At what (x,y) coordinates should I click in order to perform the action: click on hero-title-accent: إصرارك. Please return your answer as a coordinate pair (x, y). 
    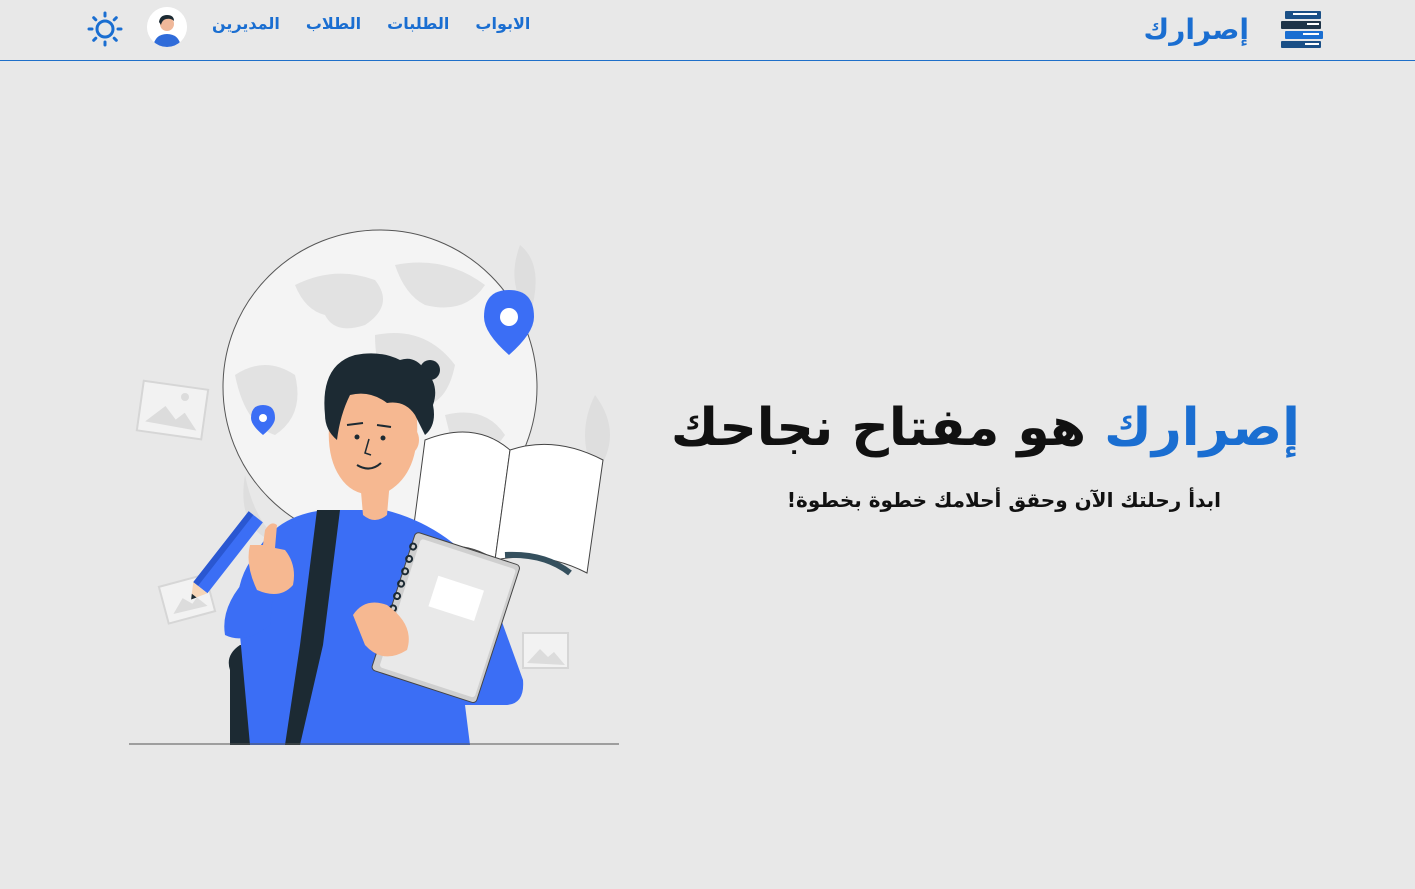
    Looking at the image, I should click on (1202, 428).